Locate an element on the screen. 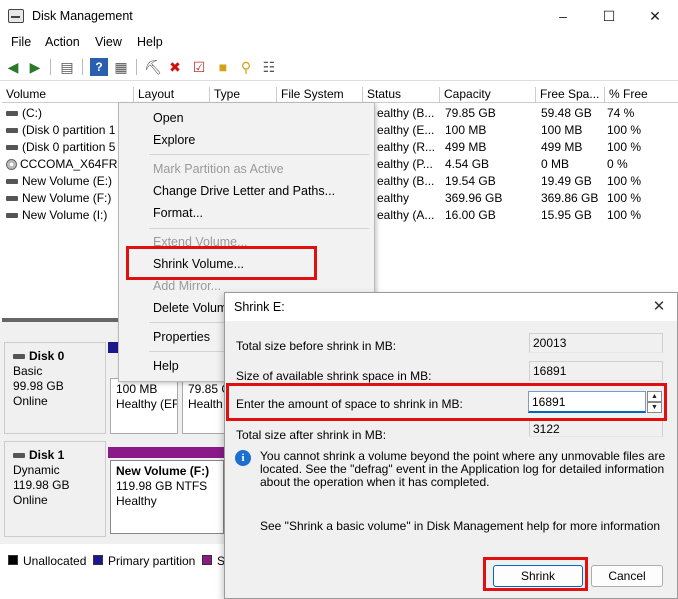 Image resolution: width=678 pixels, height=599 pixels. column-capacity: Capacity is located at coordinates (465, 94).